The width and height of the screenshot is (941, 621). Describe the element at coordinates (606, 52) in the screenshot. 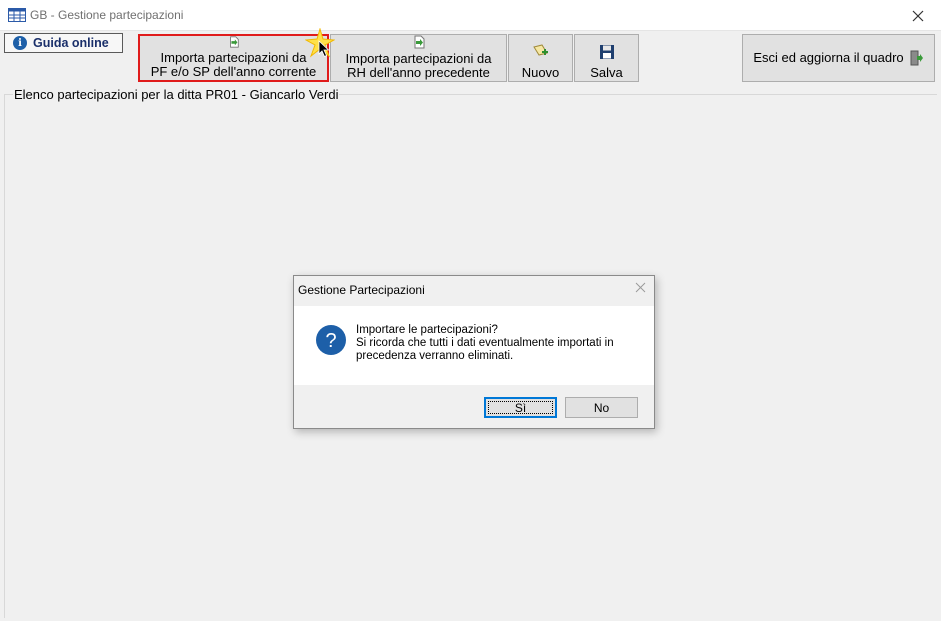

I see `floppy-disk-icon` at that location.